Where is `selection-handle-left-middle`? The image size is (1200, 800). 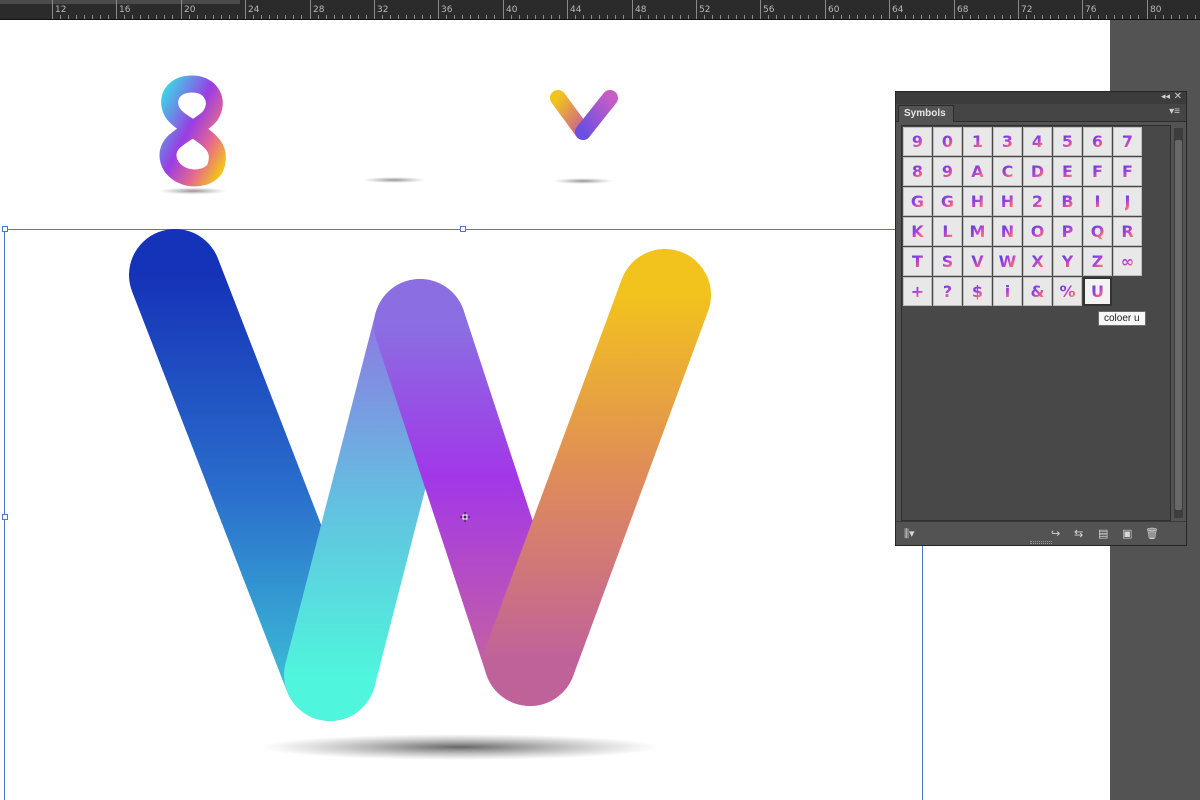
selection-handle-left-middle is located at coordinates (5, 517).